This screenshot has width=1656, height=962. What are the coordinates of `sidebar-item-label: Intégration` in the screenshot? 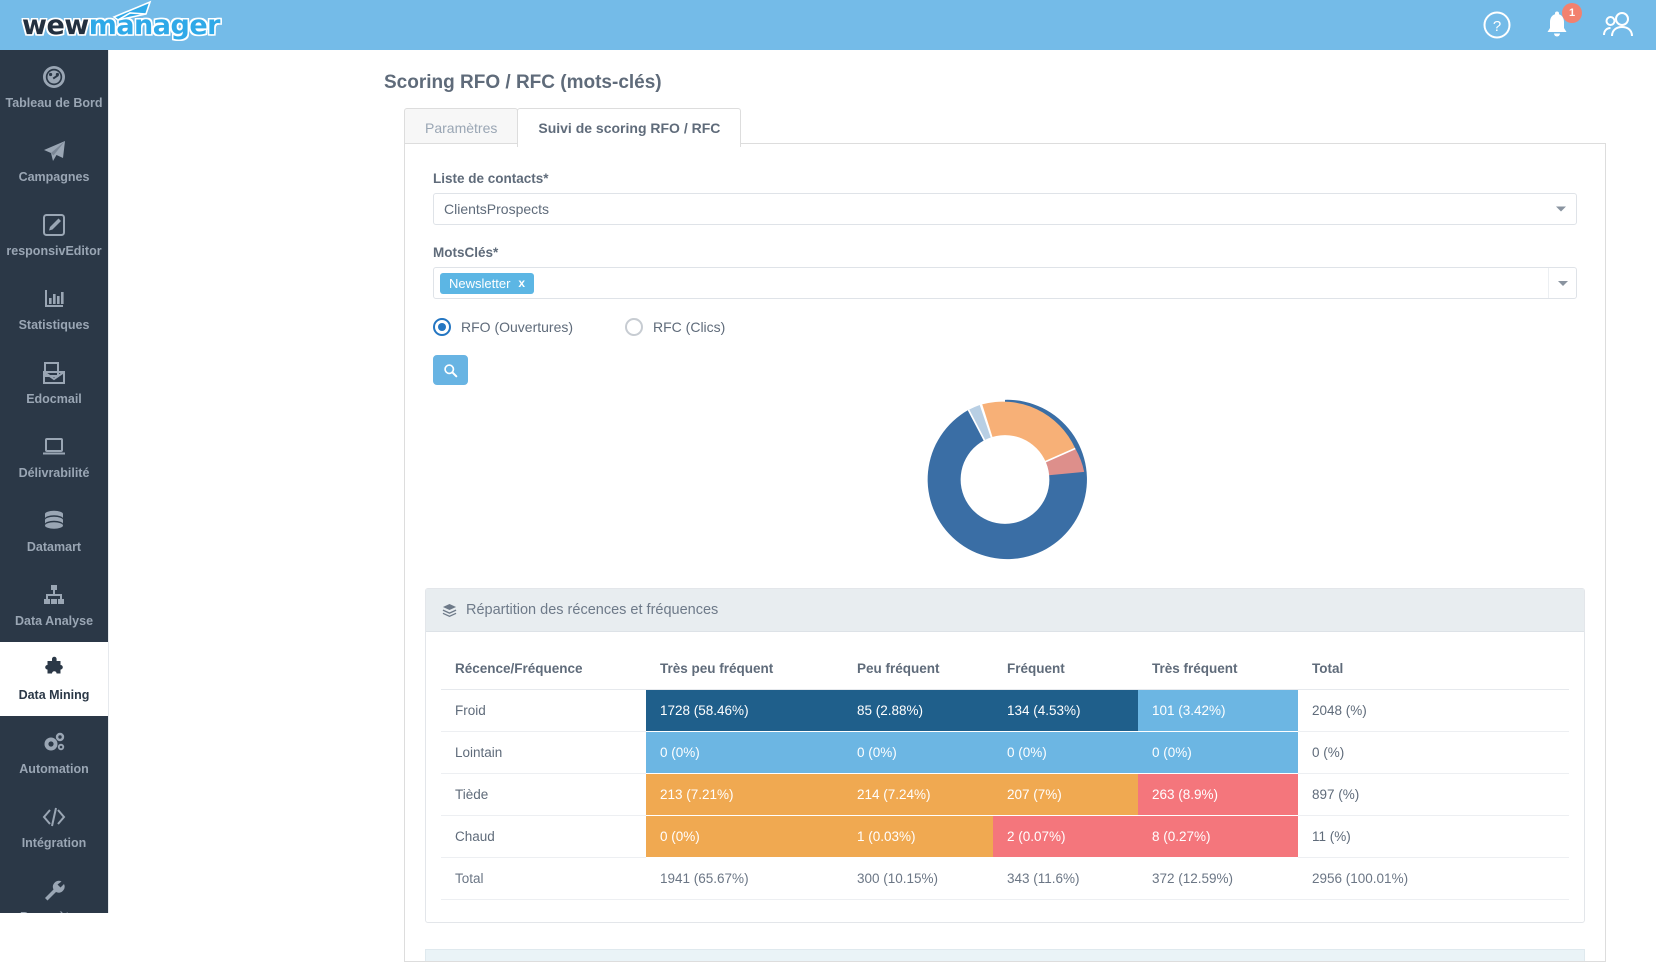 It's located at (54, 843).